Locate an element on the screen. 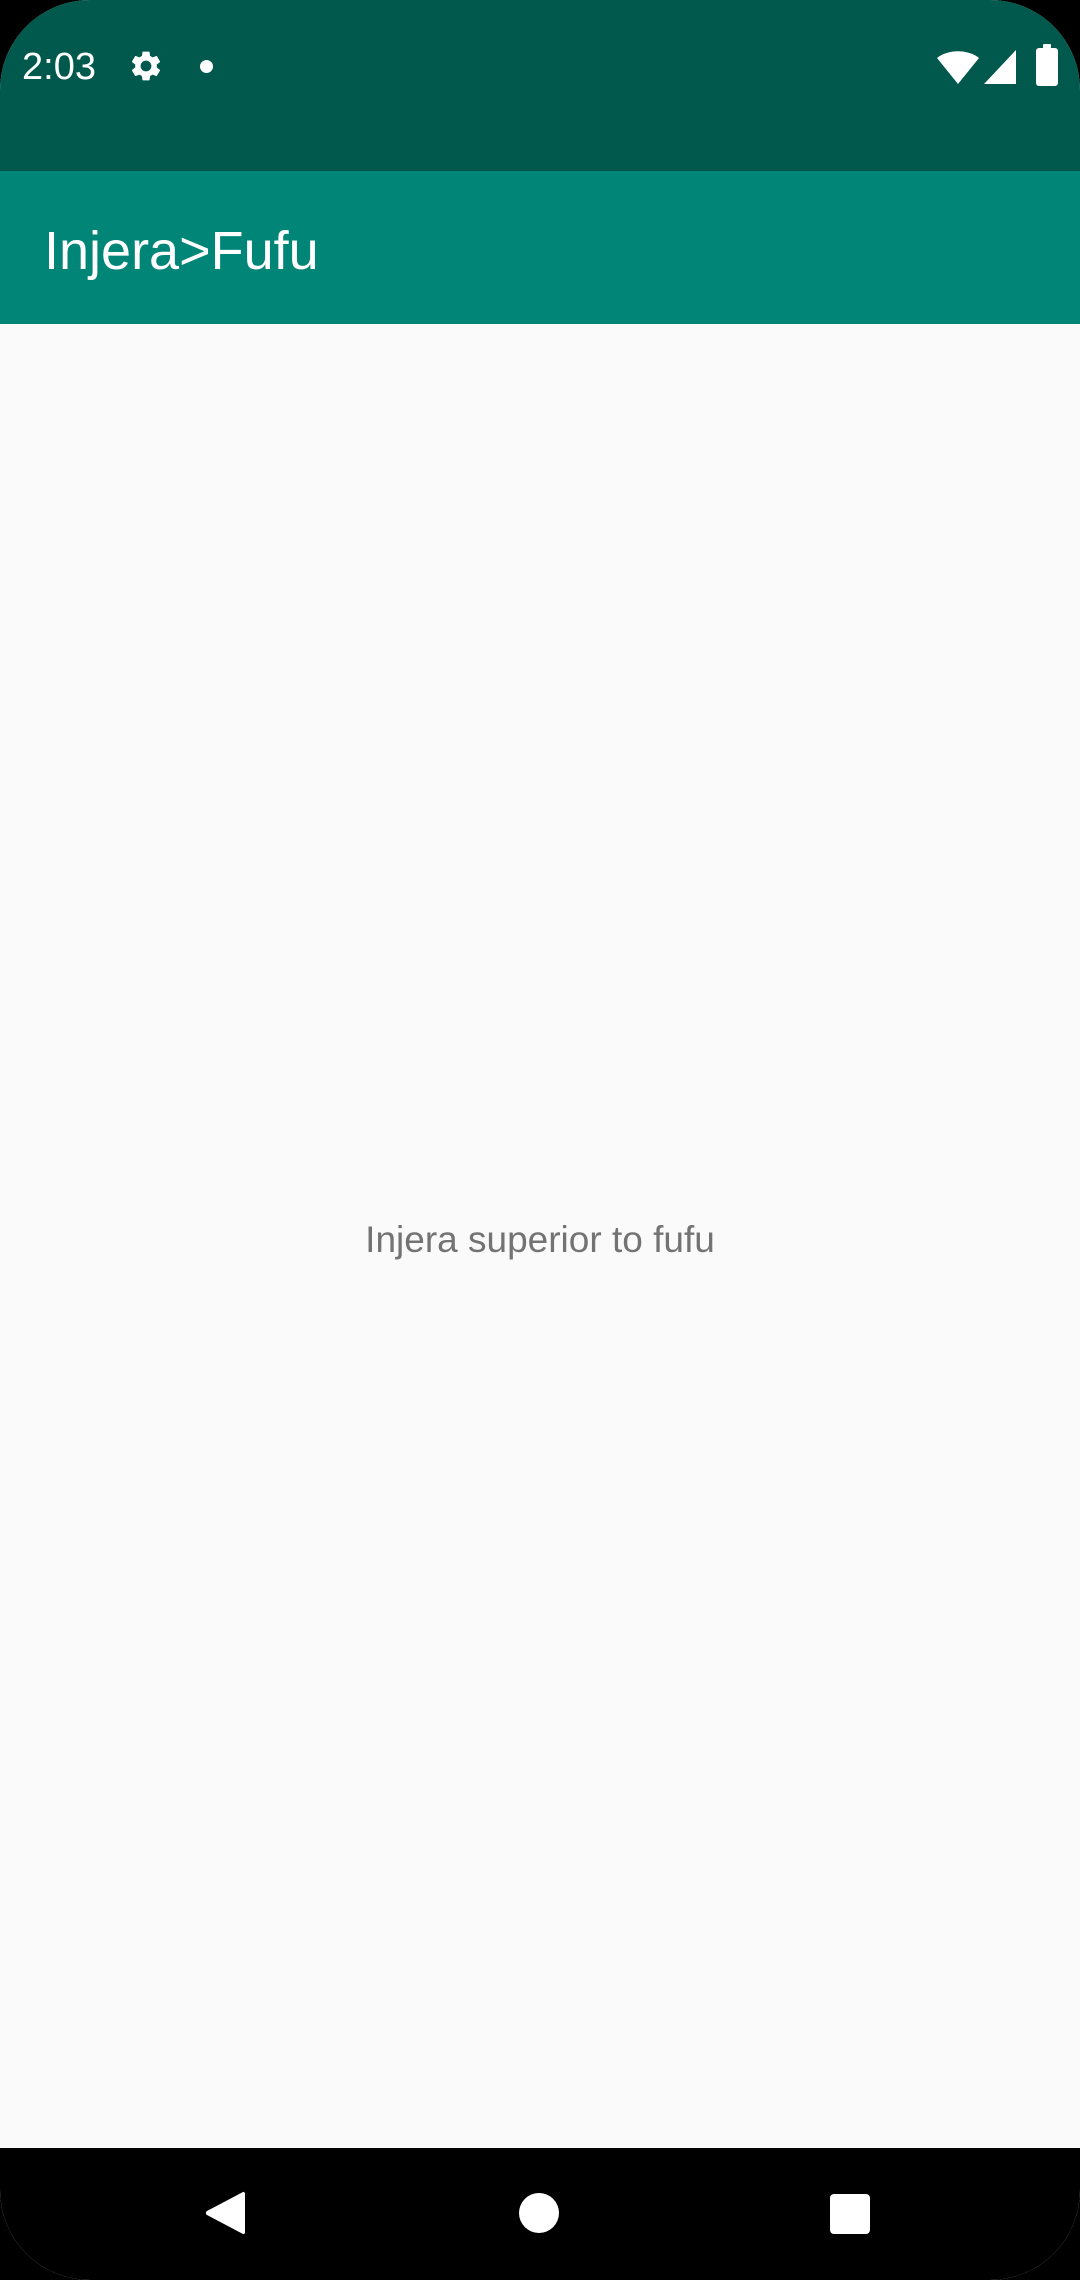  notification-dot-icon is located at coordinates (206, 66).